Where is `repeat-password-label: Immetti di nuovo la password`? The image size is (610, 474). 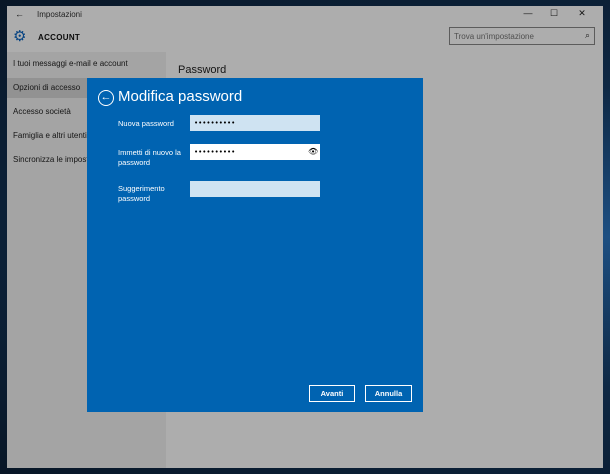 repeat-password-label: Immetti di nuovo la password is located at coordinates (149, 157).